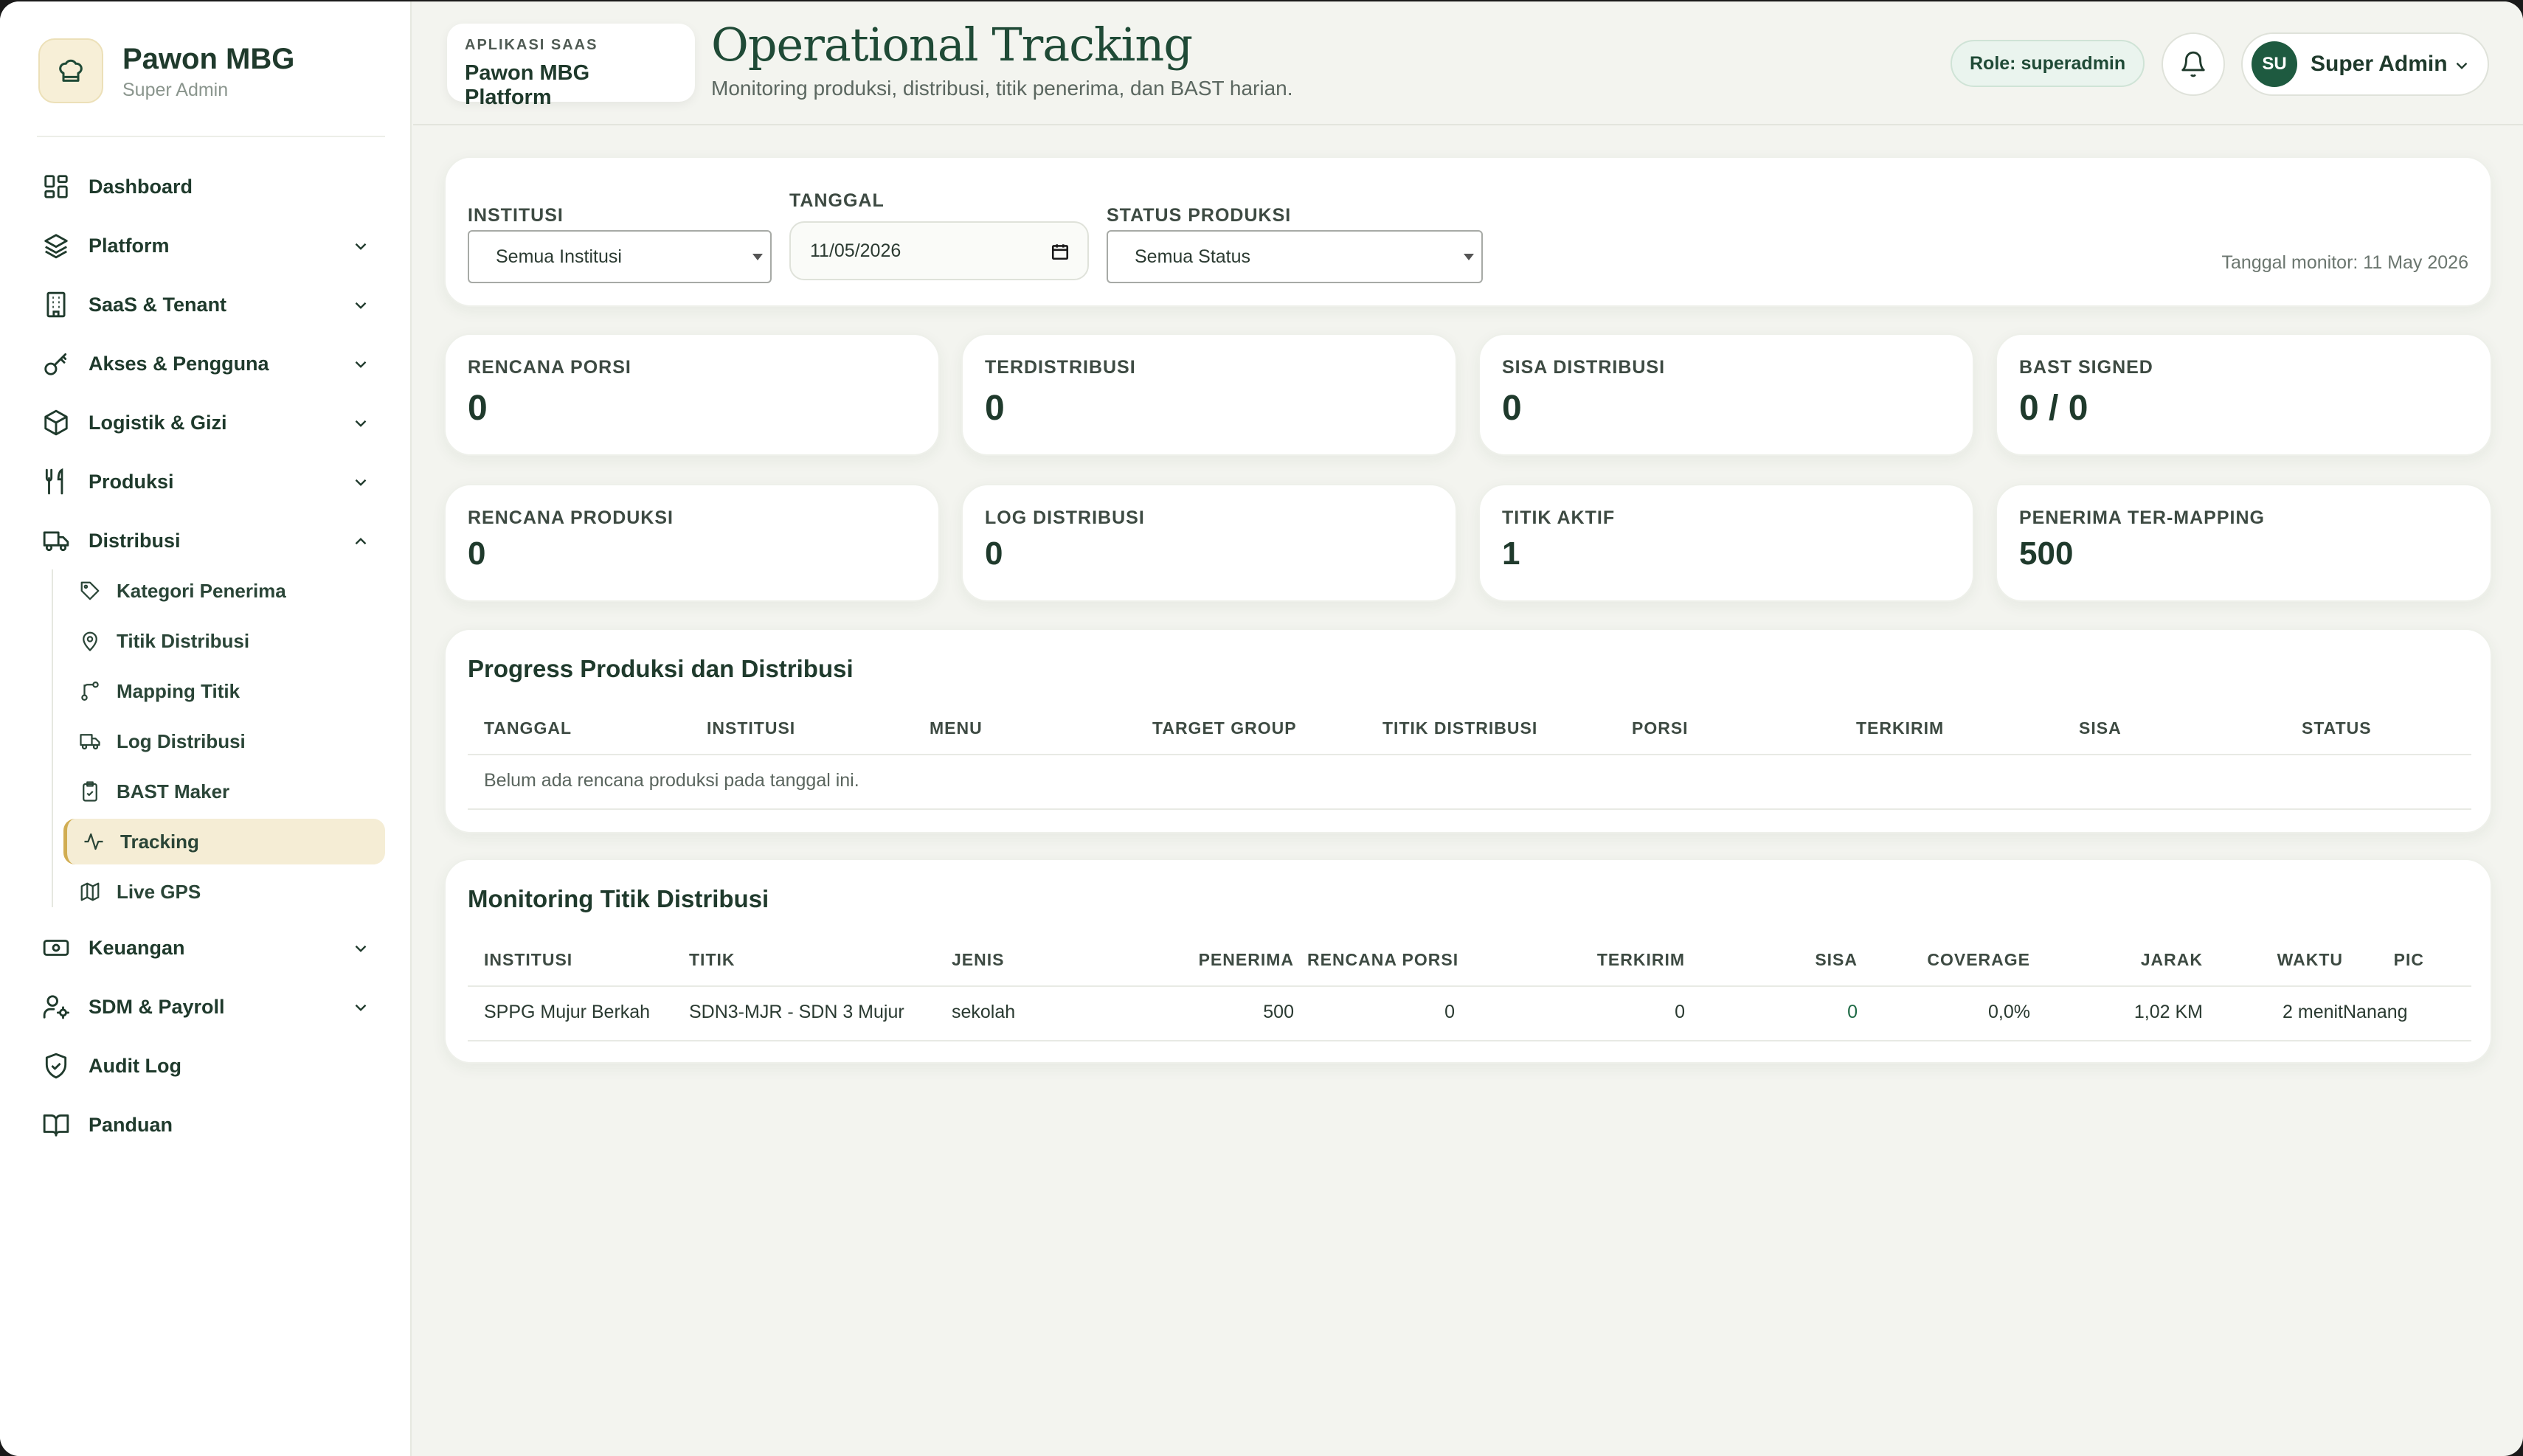 The image size is (2523, 1456). Describe the element at coordinates (1511, 553) in the screenshot. I see `stat-value: 1` at that location.